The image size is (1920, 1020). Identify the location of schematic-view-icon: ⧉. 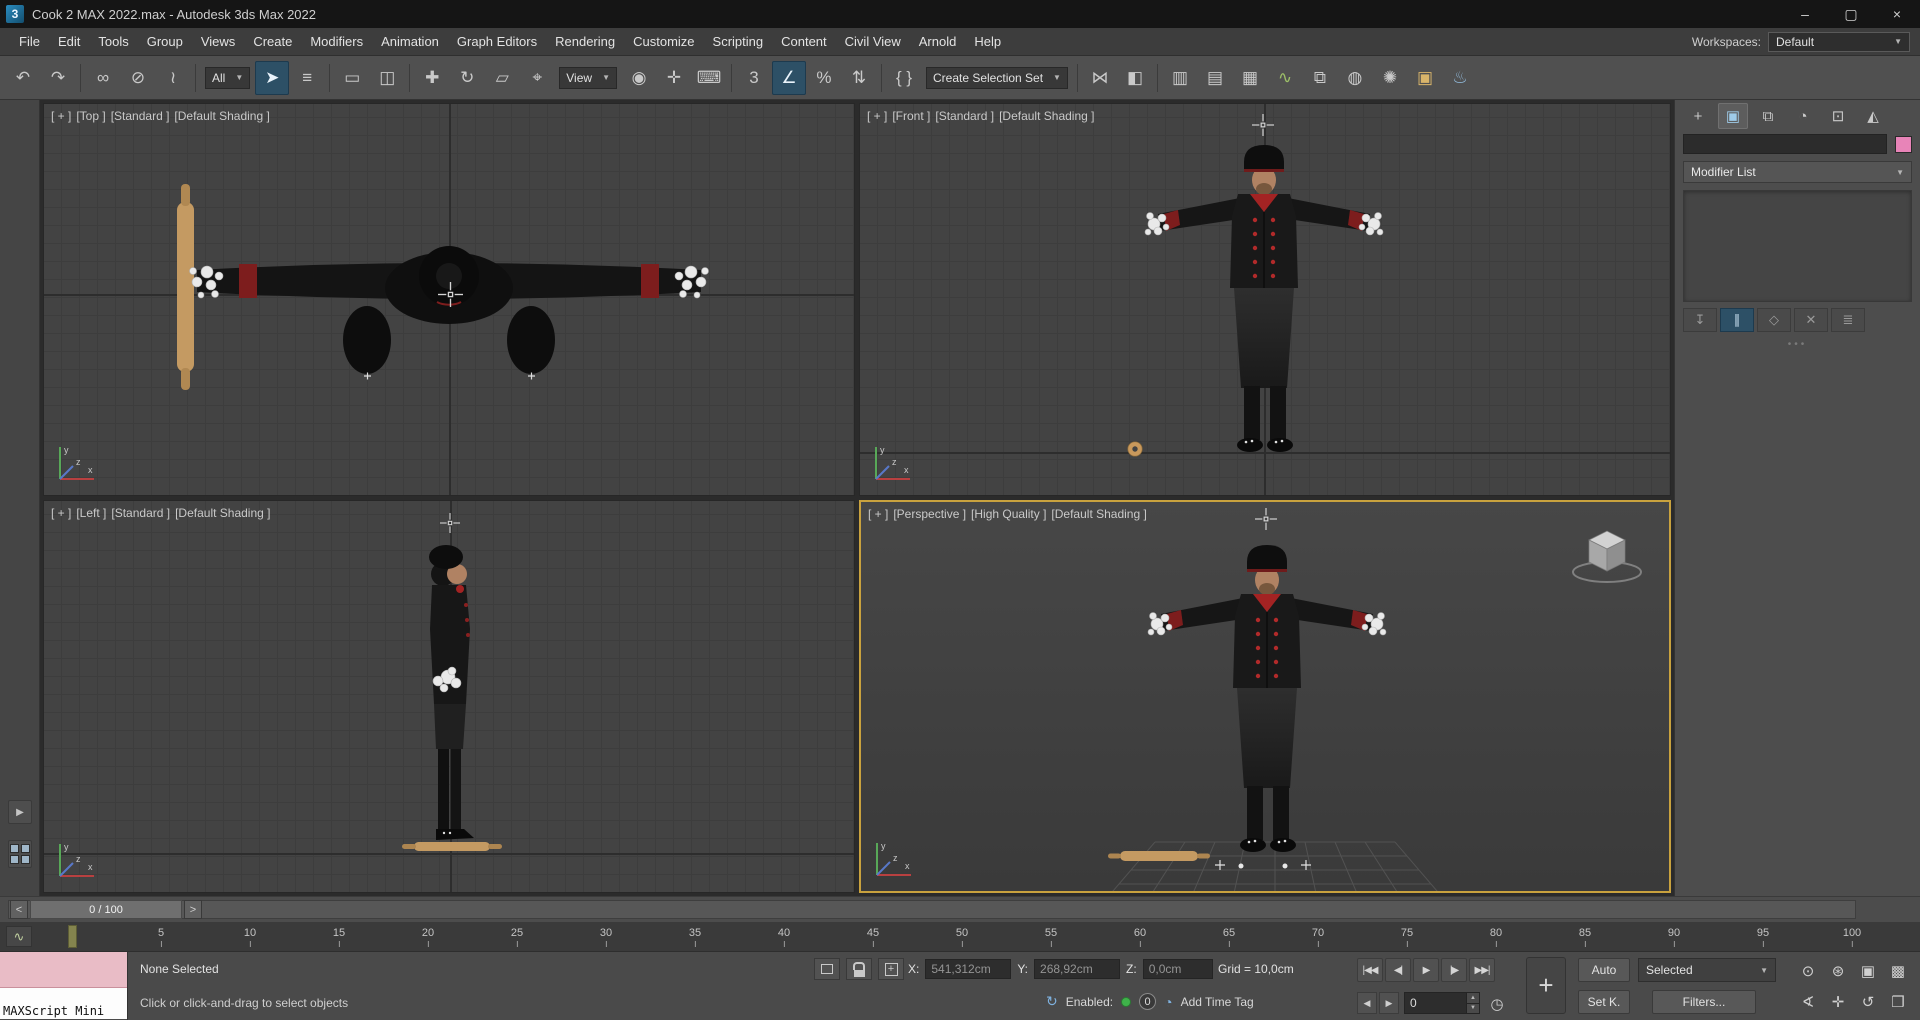
(1320, 78).